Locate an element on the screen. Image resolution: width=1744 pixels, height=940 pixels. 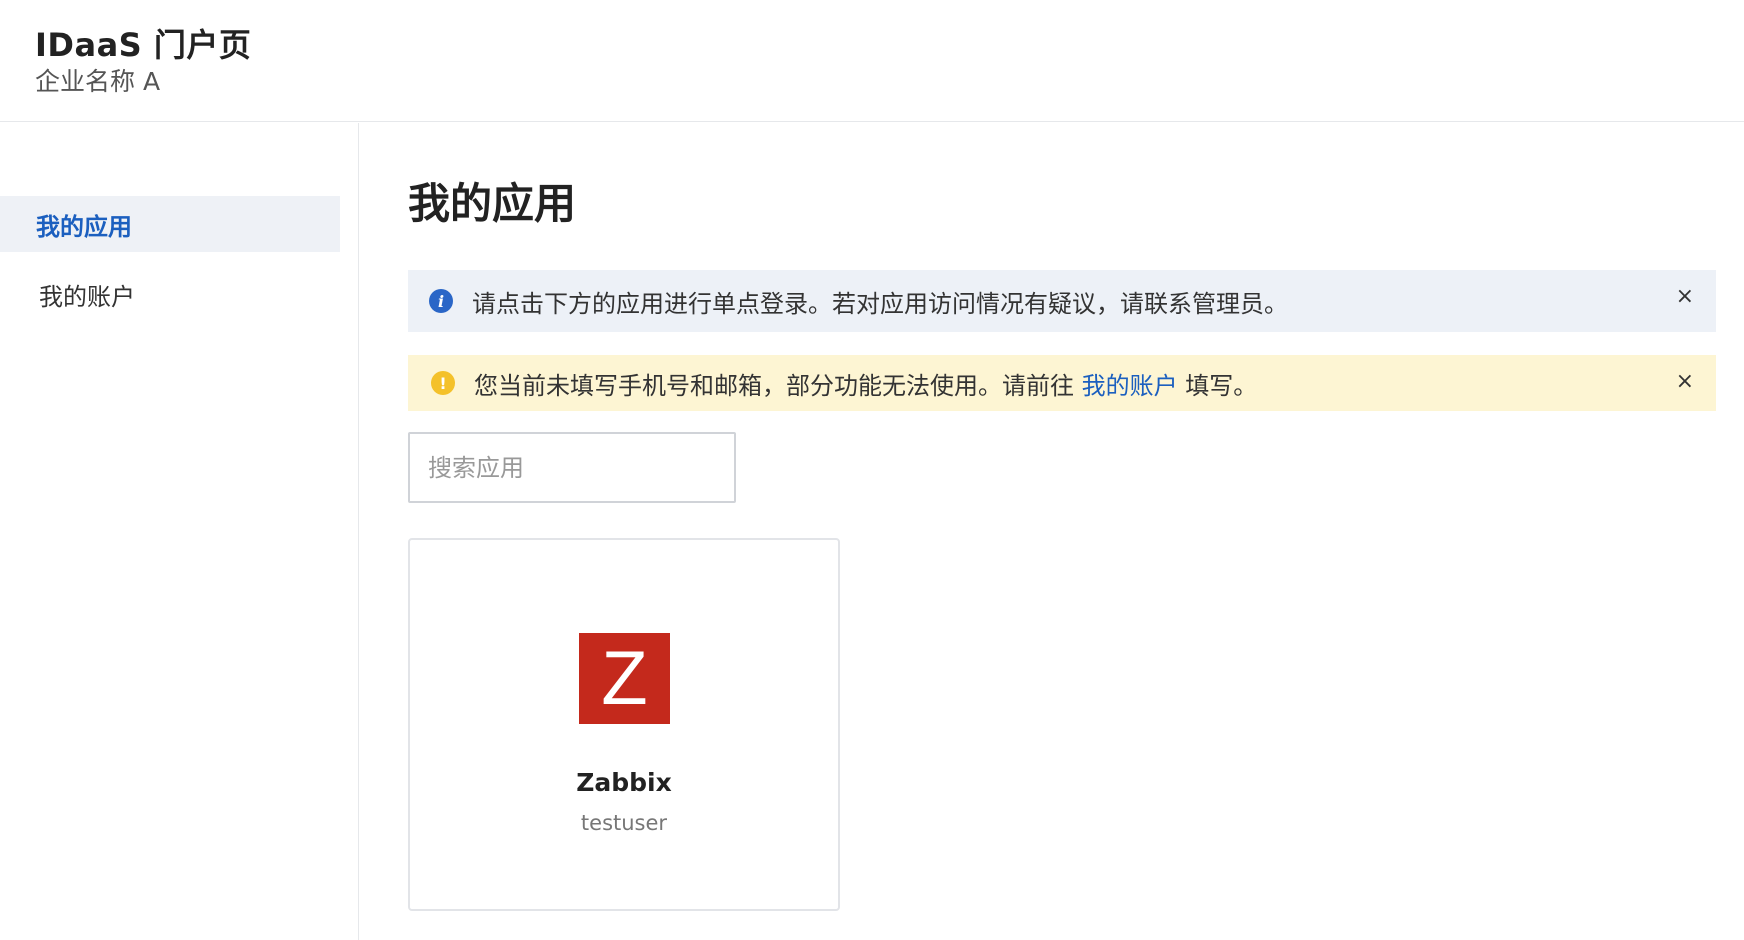
warning-text-after: 填写。 is located at coordinates (1217, 385).